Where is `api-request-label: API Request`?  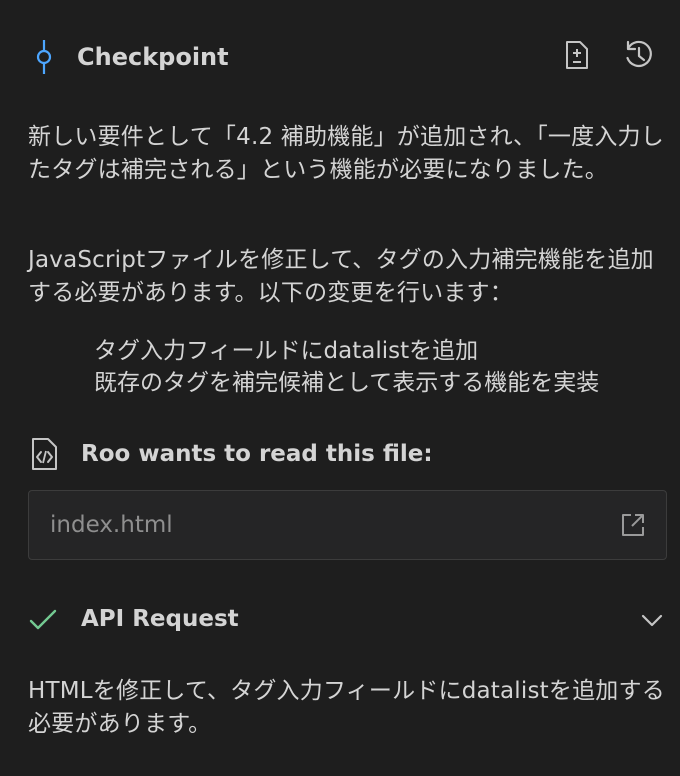 api-request-label: API Request is located at coordinates (160, 619).